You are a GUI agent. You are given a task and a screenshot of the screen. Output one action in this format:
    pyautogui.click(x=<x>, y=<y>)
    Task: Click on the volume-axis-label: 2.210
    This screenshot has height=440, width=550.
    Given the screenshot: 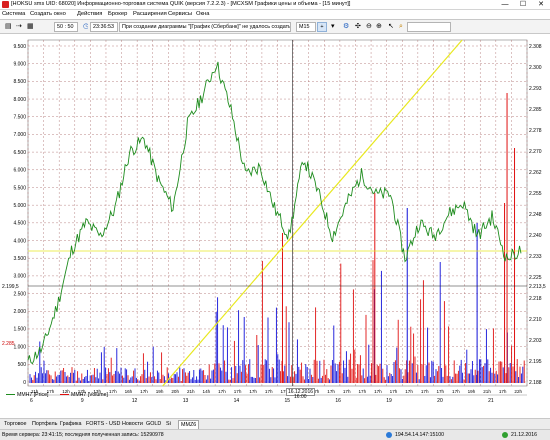 What is the action you would take?
    pyautogui.click(x=535, y=320)
    